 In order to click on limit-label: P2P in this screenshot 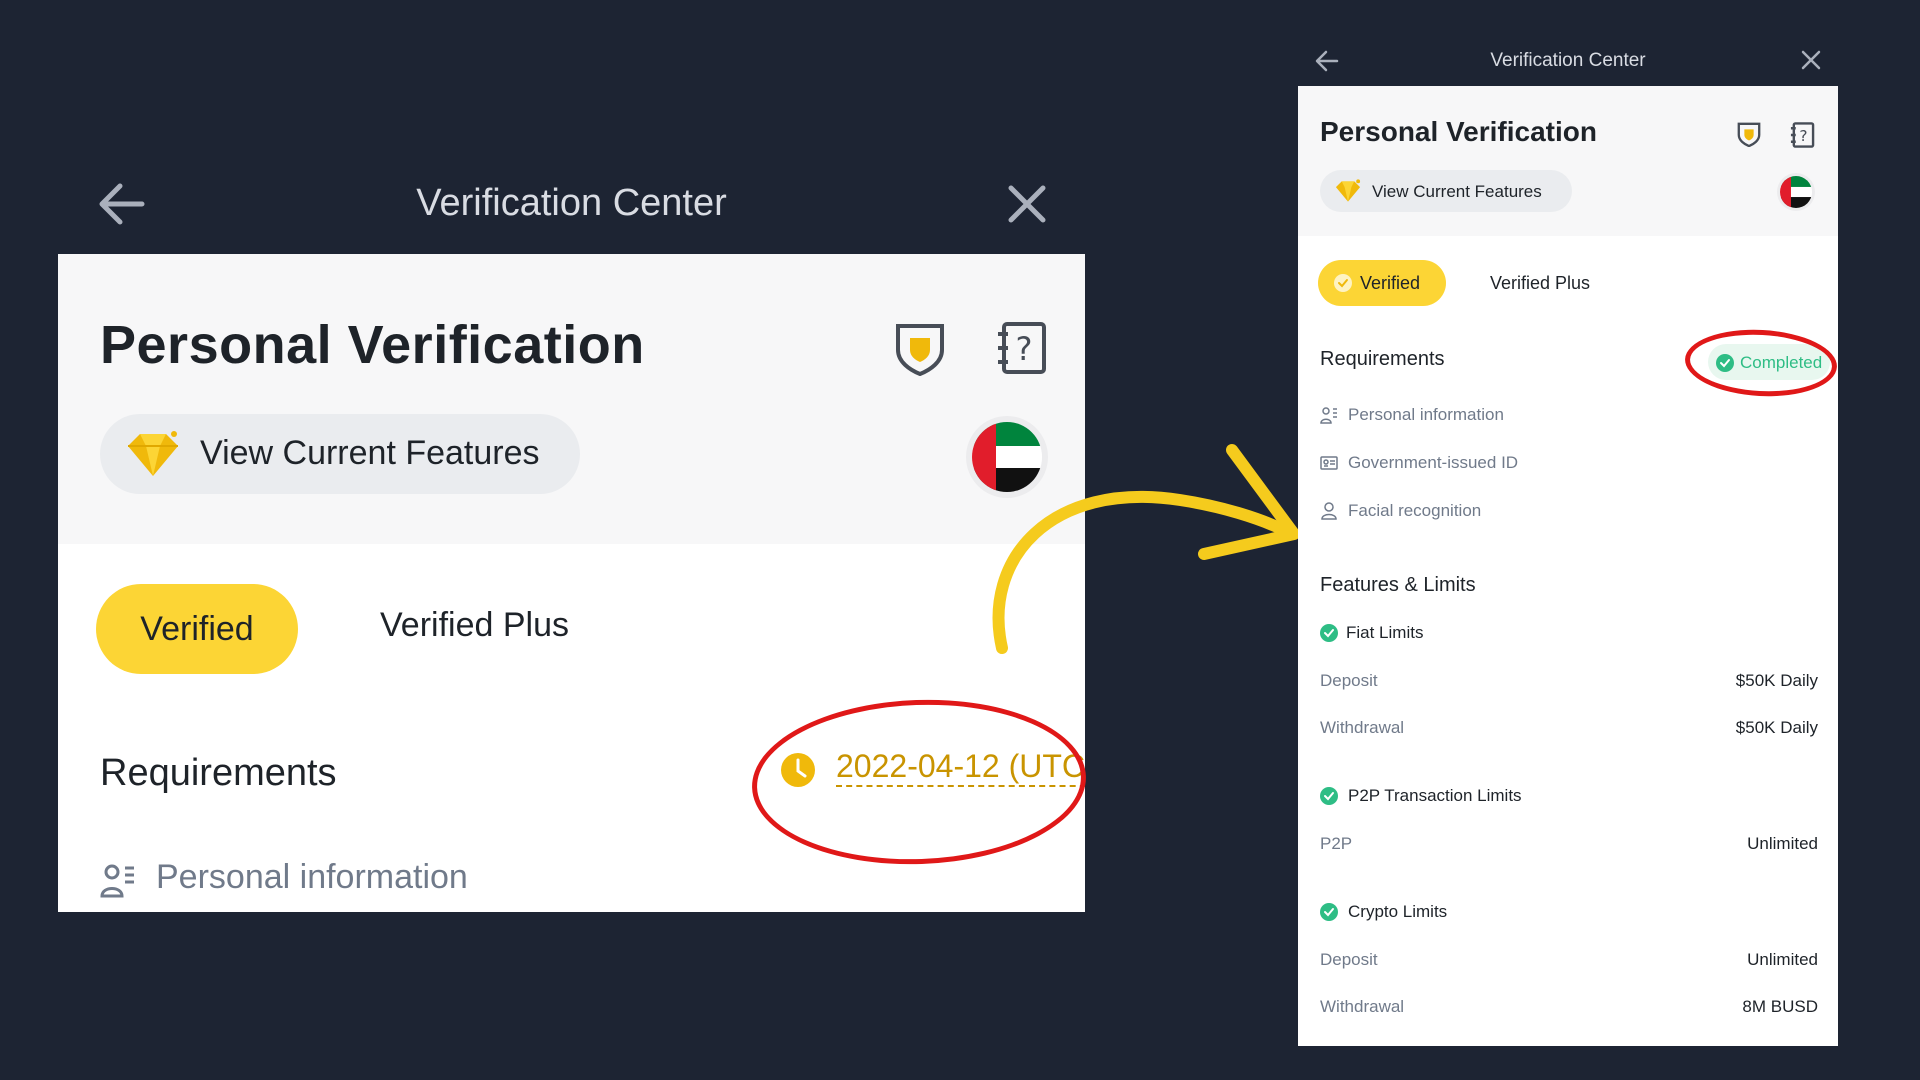, I will do `click(1336, 843)`.